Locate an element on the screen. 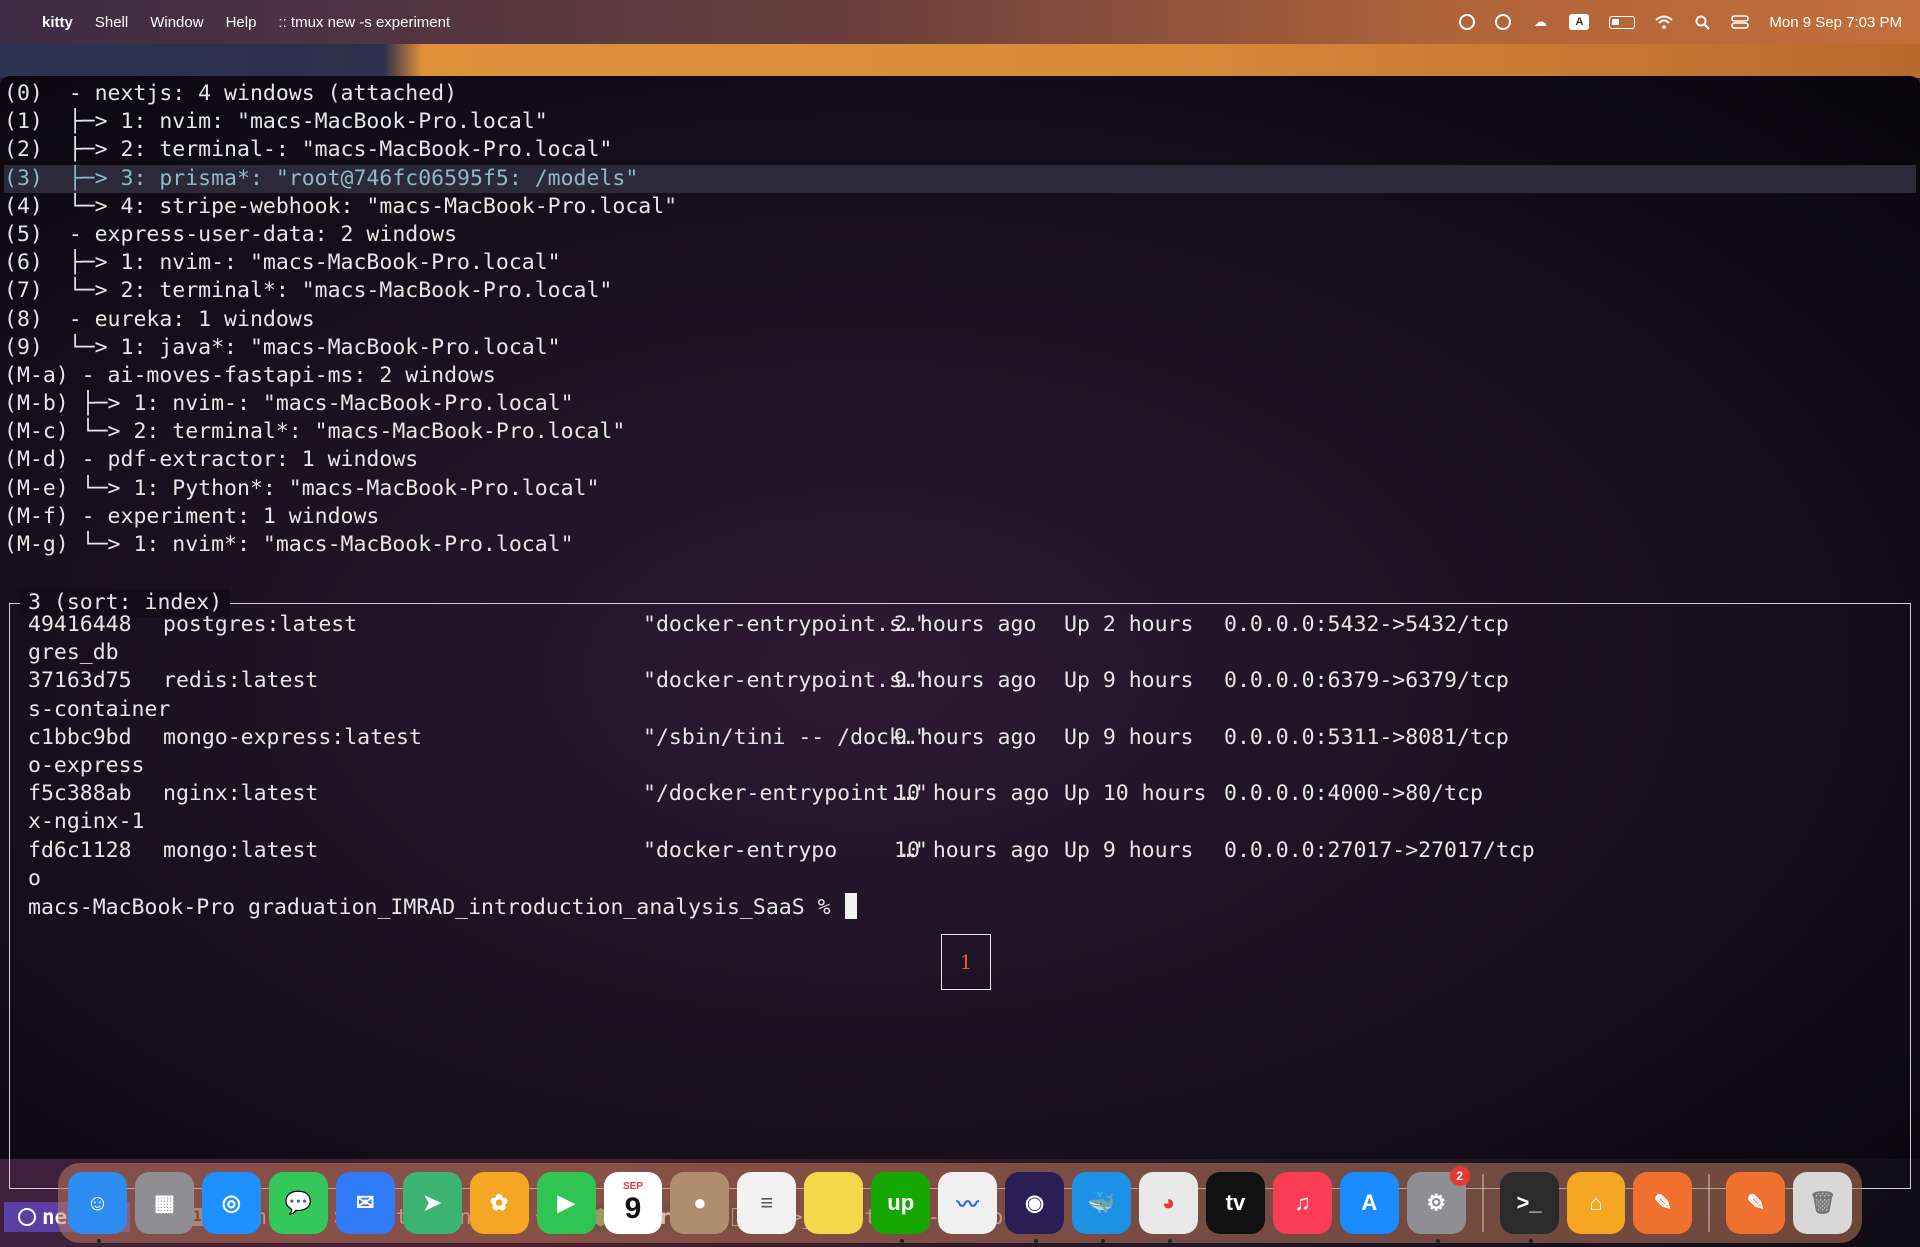 The height and width of the screenshot is (1247, 1920). calendar-icon: SEP 9 is located at coordinates (633, 1203).